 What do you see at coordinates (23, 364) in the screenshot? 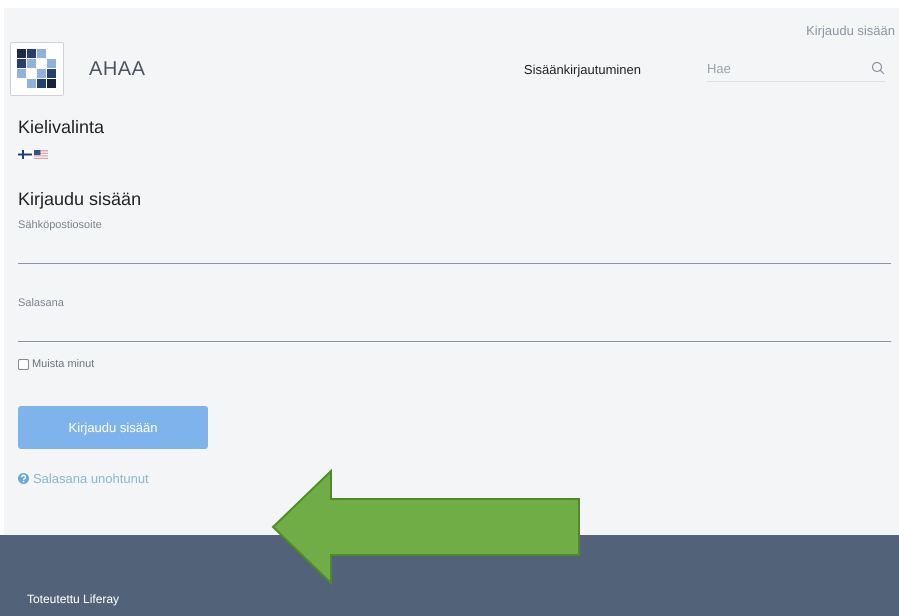
I see `checkbox` at bounding box center [23, 364].